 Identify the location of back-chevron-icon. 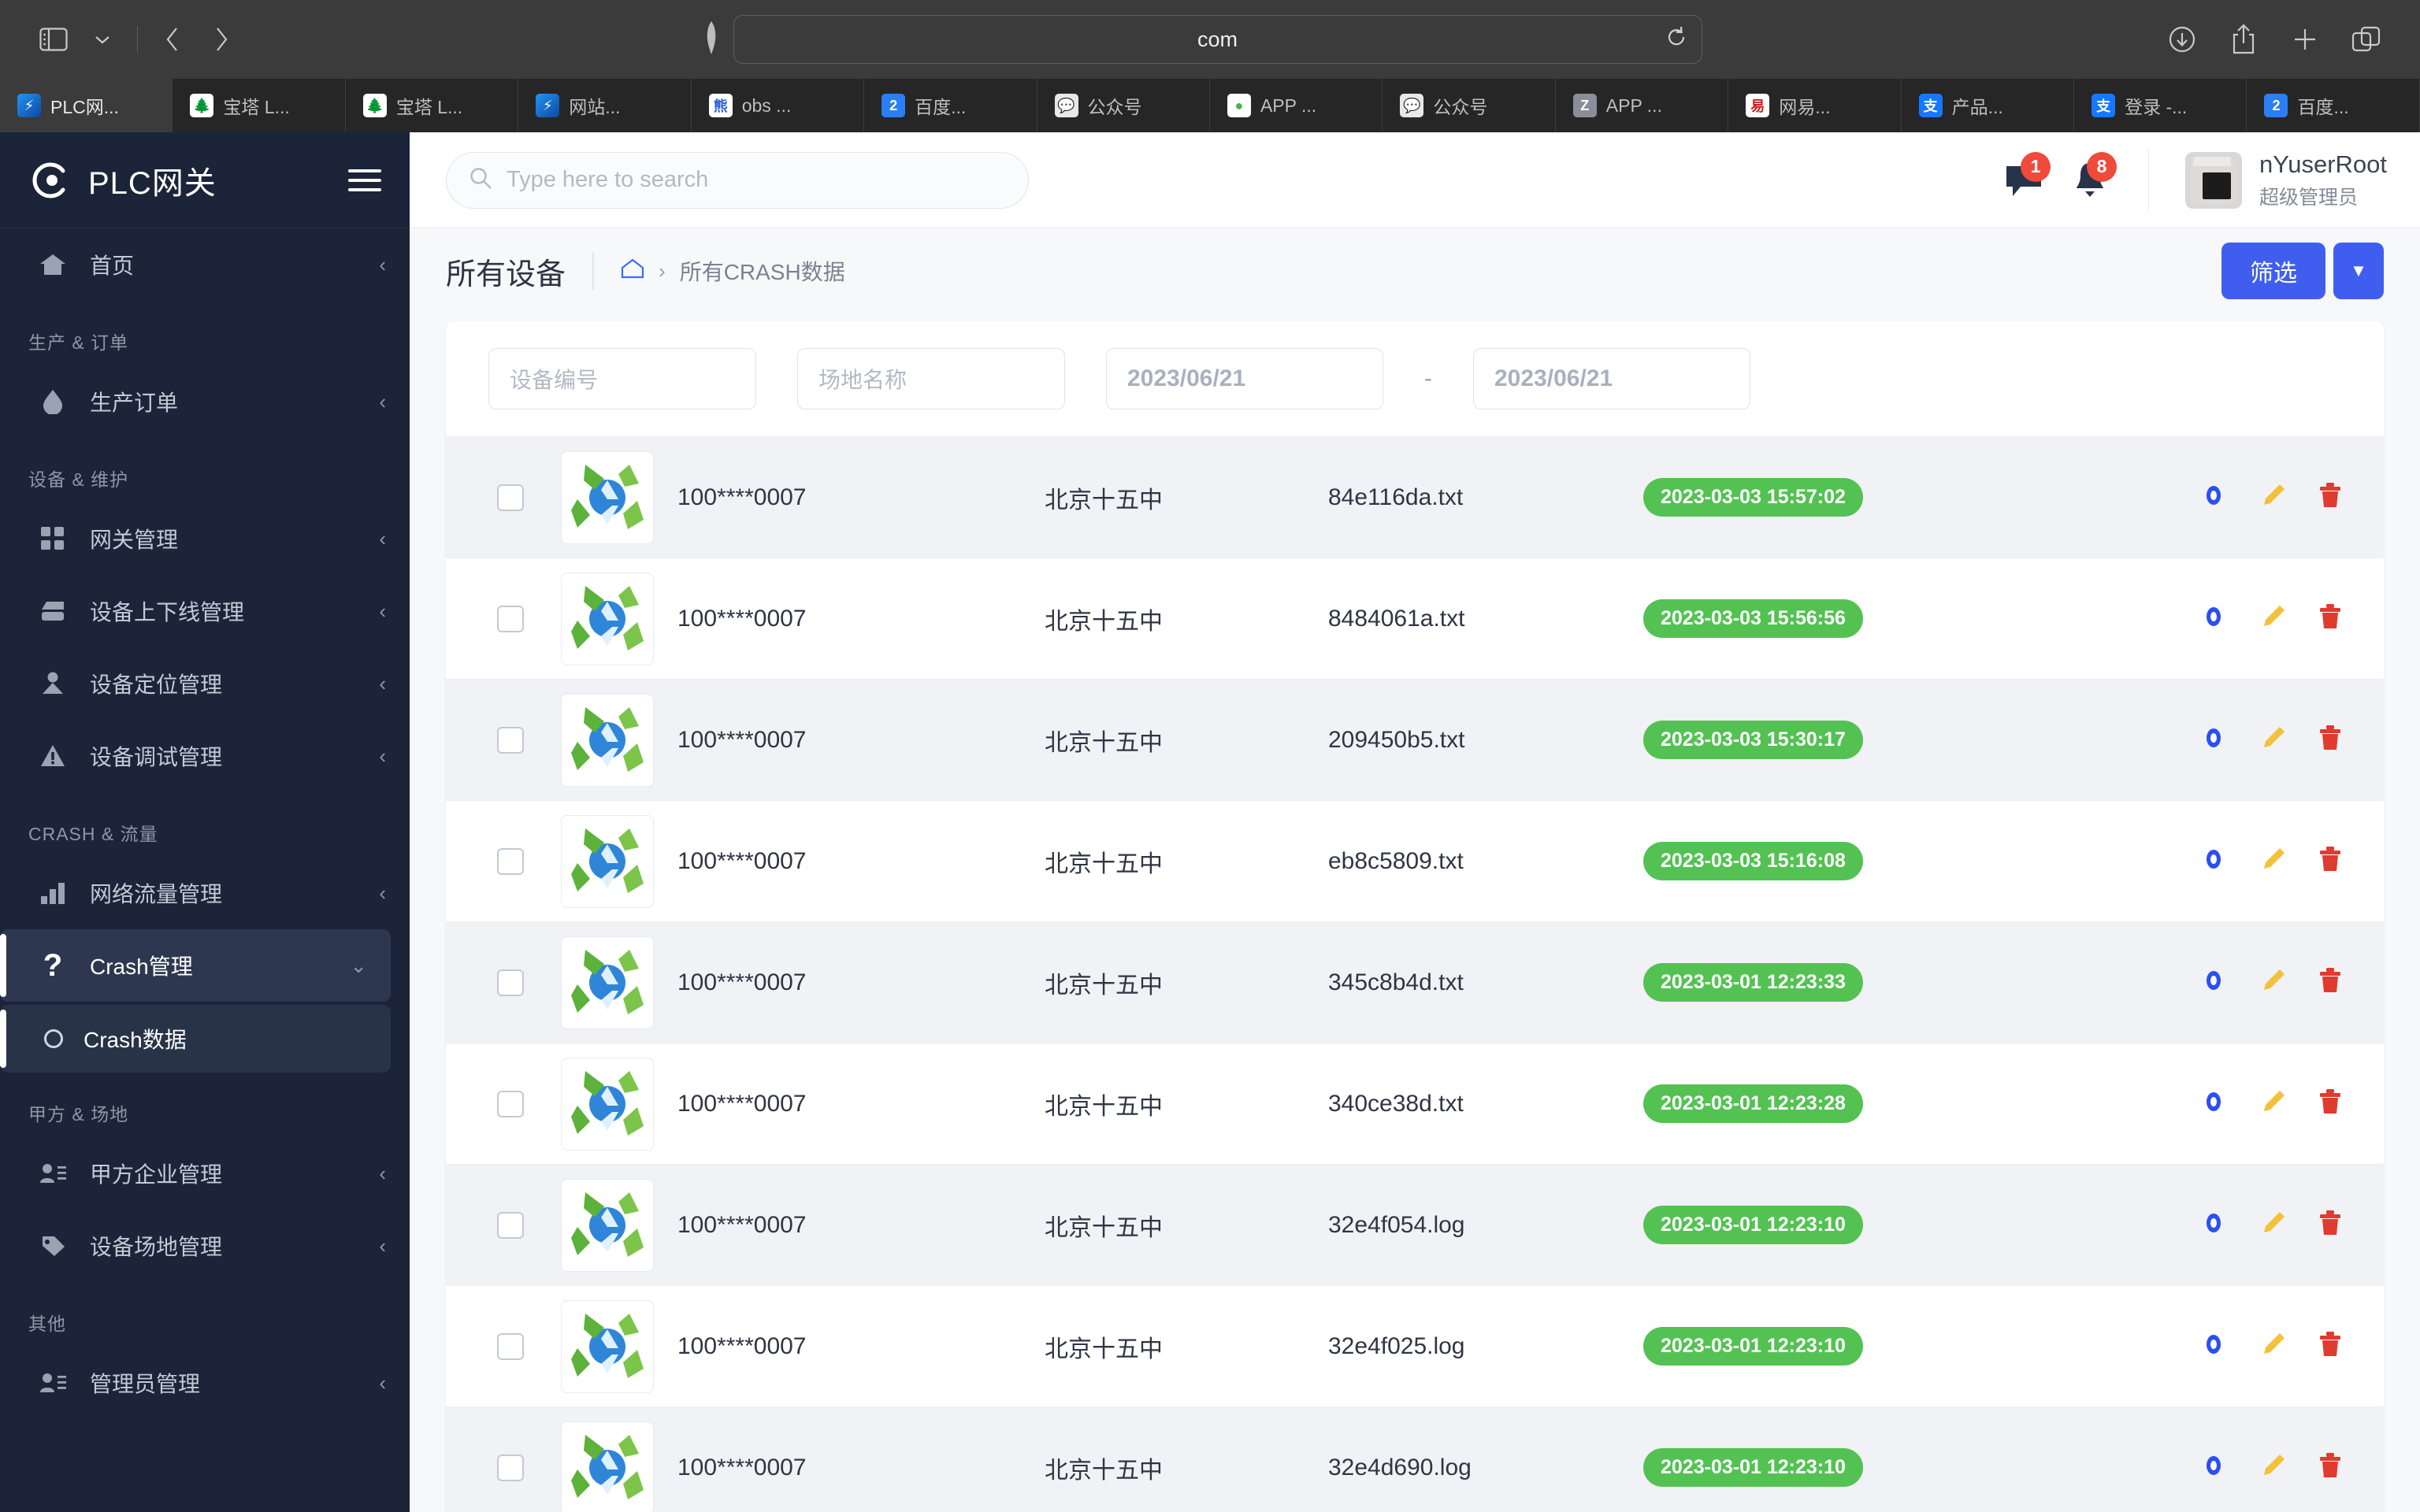
(172, 39).